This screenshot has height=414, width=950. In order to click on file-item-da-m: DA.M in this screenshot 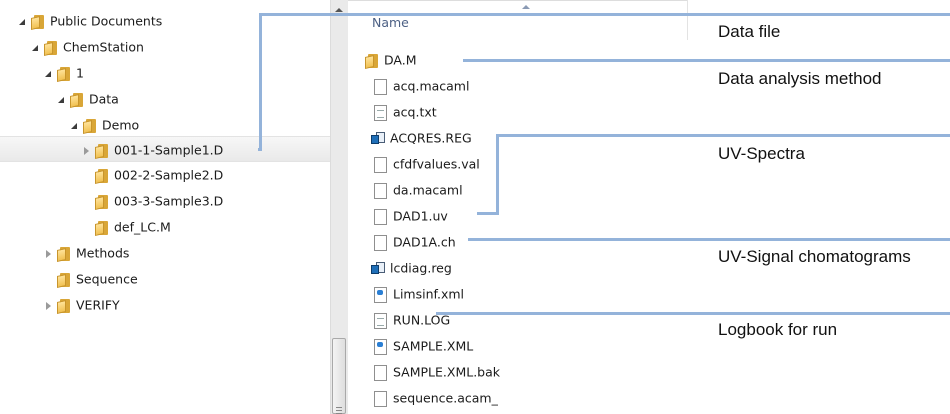, I will do `click(389, 60)`.